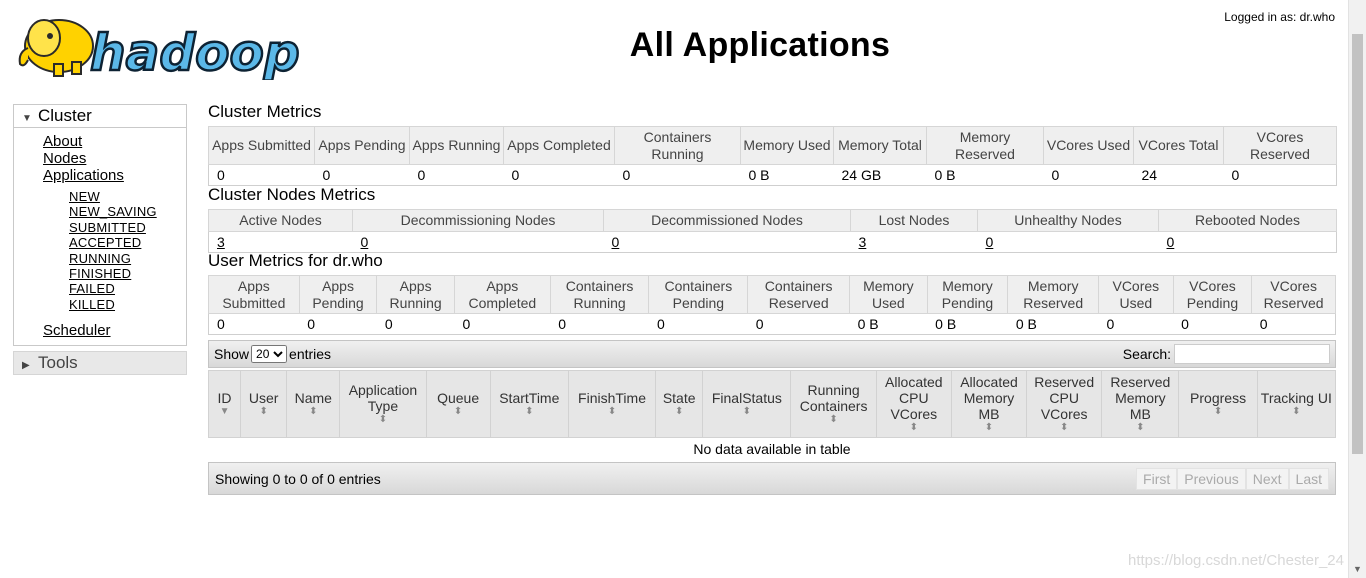 This screenshot has height=578, width=1366. I want to click on scrollbar-thumb, so click(1357, 244).